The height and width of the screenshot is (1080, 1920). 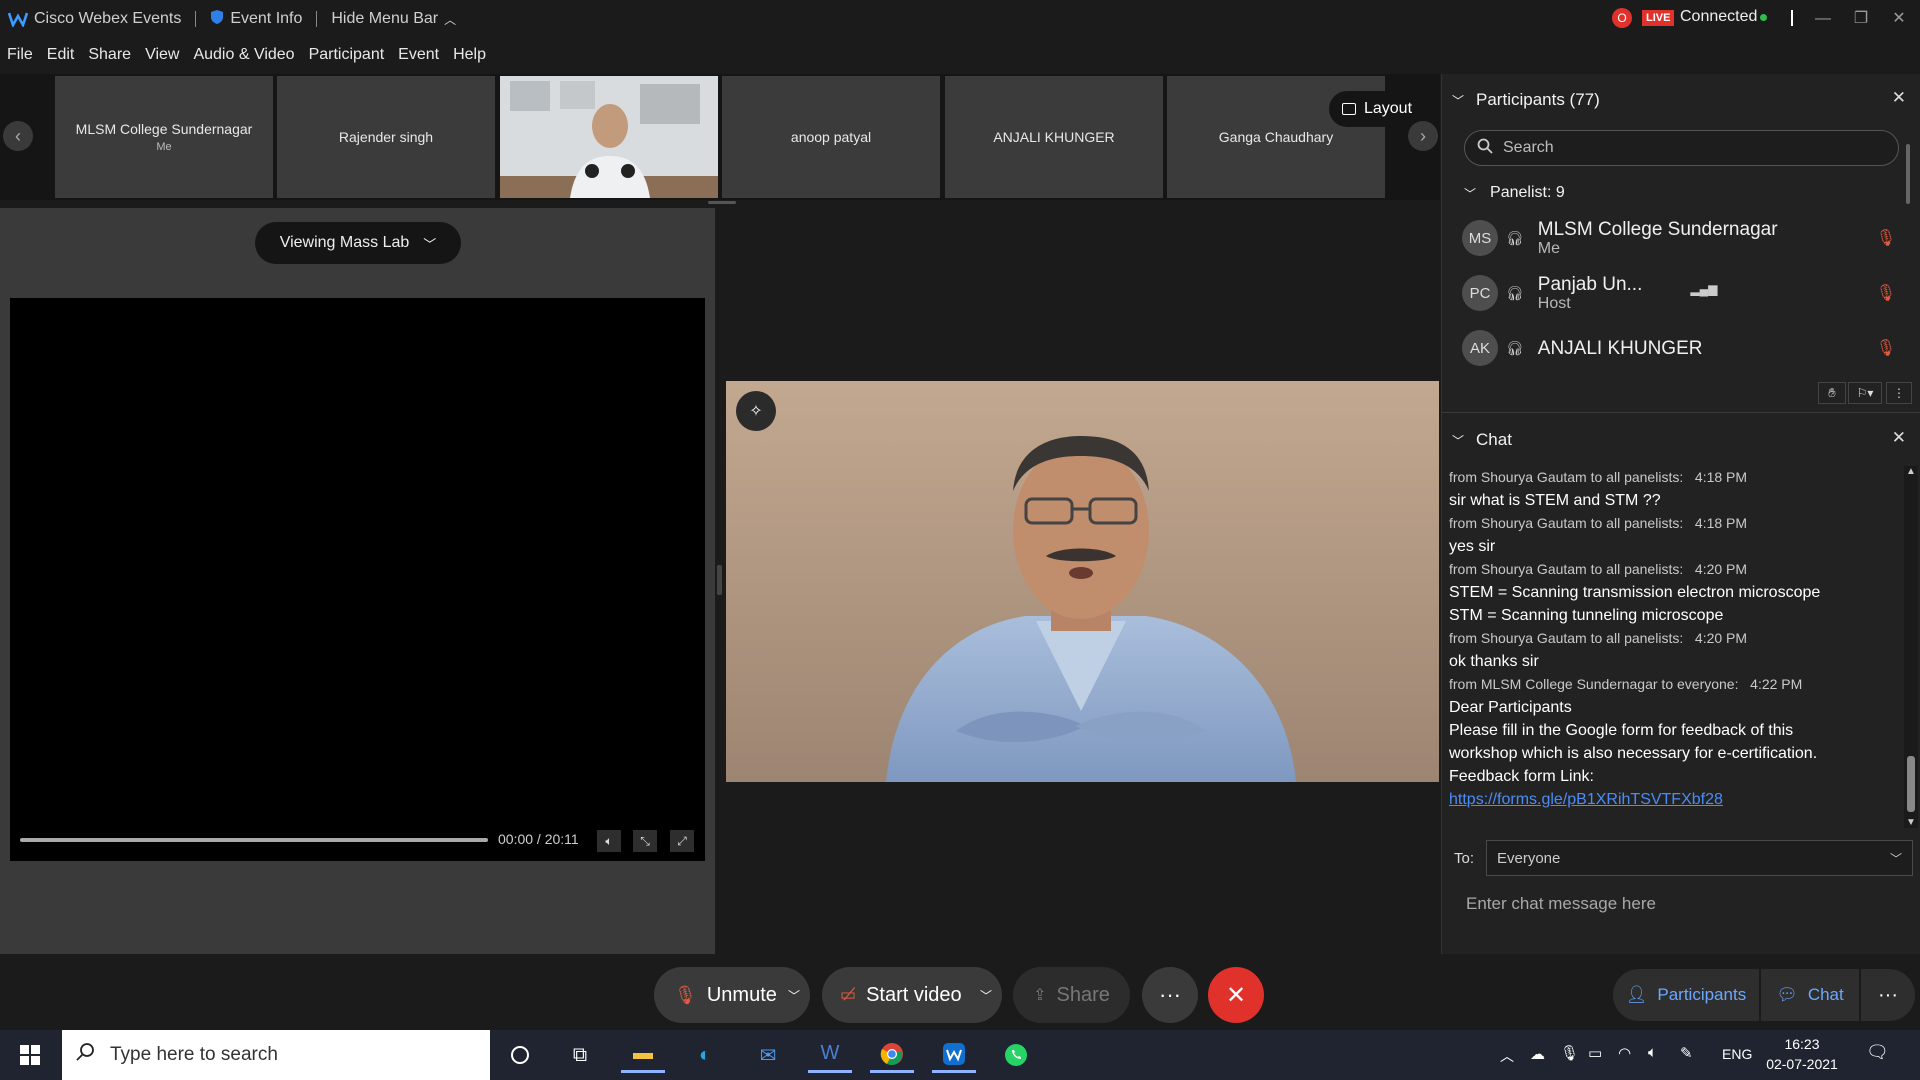 I want to click on participant-row-anjali: AK 🎧︎ ANJALI KHUNGER 🎙︎, so click(x=1682, y=348).